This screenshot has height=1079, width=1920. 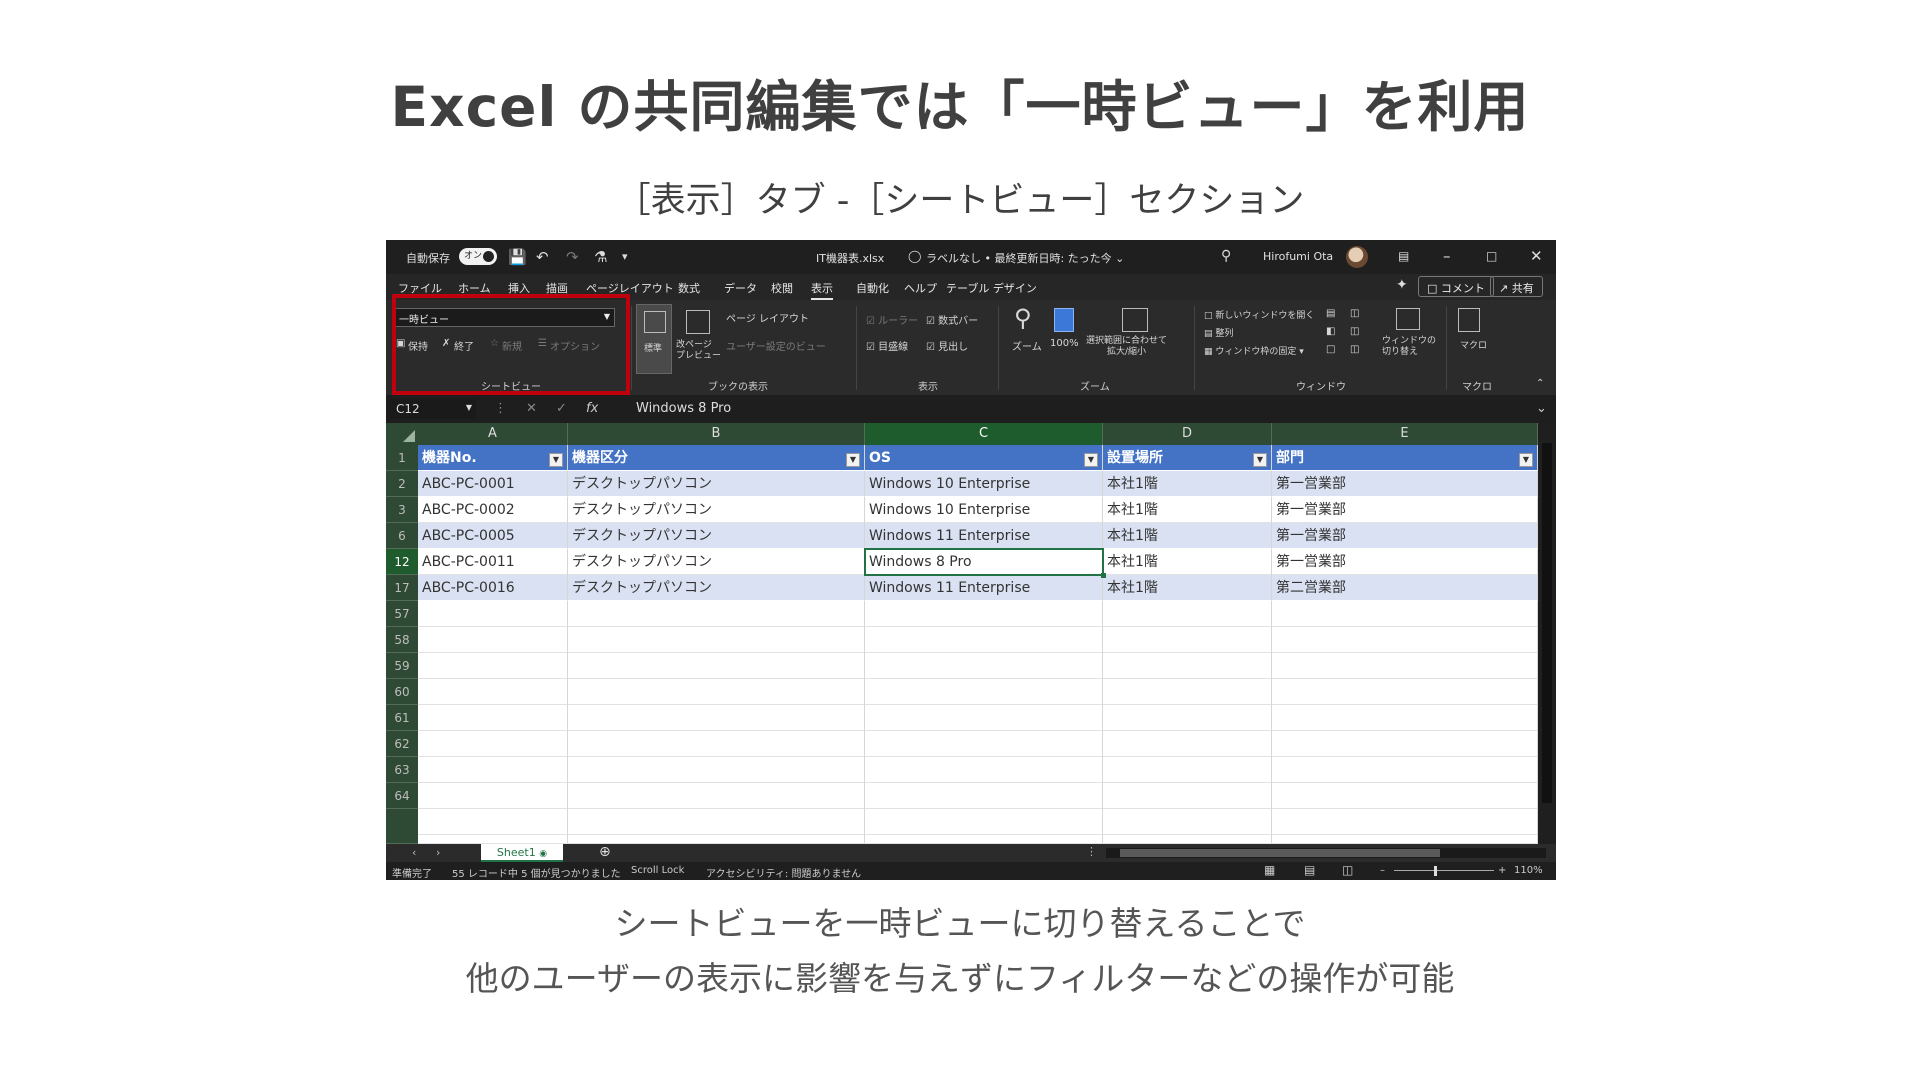 I want to click on tab-formulas: 数式, so click(x=689, y=288).